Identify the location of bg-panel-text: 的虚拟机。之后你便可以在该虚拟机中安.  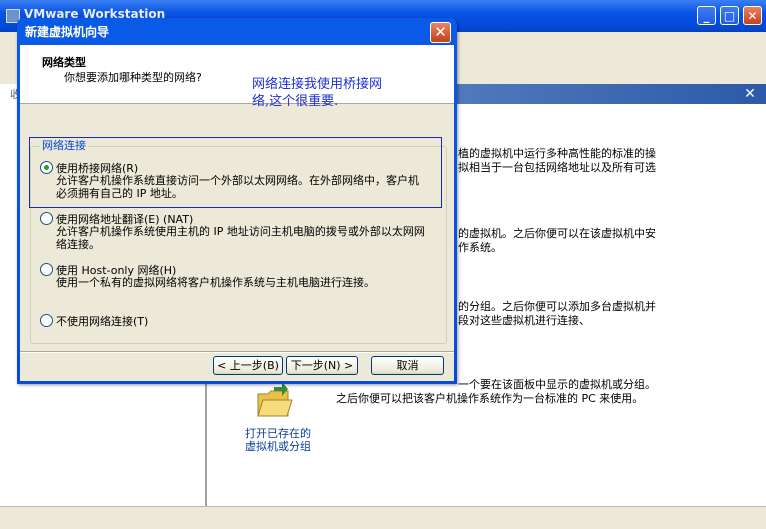
(557, 233).